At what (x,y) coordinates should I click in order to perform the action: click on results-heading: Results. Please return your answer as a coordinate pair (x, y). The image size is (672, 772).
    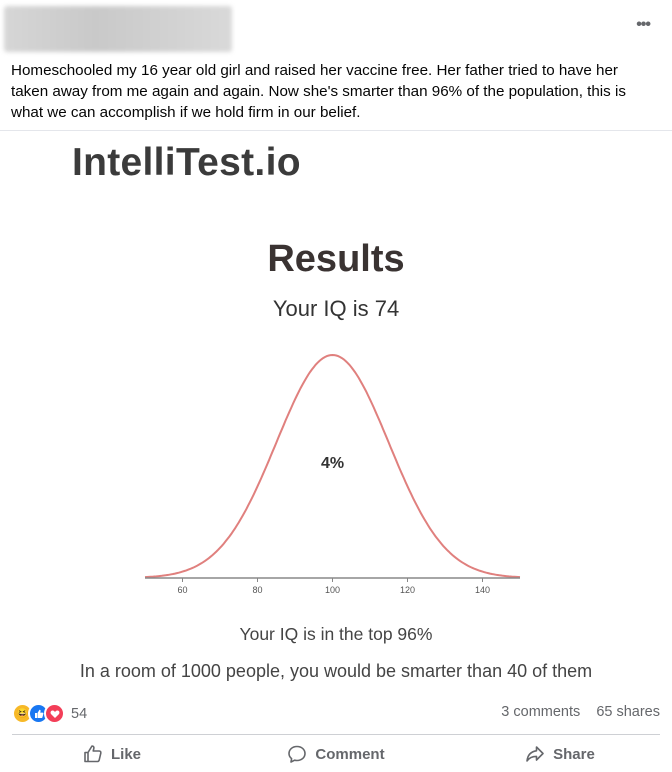
    Looking at the image, I should click on (336, 259).